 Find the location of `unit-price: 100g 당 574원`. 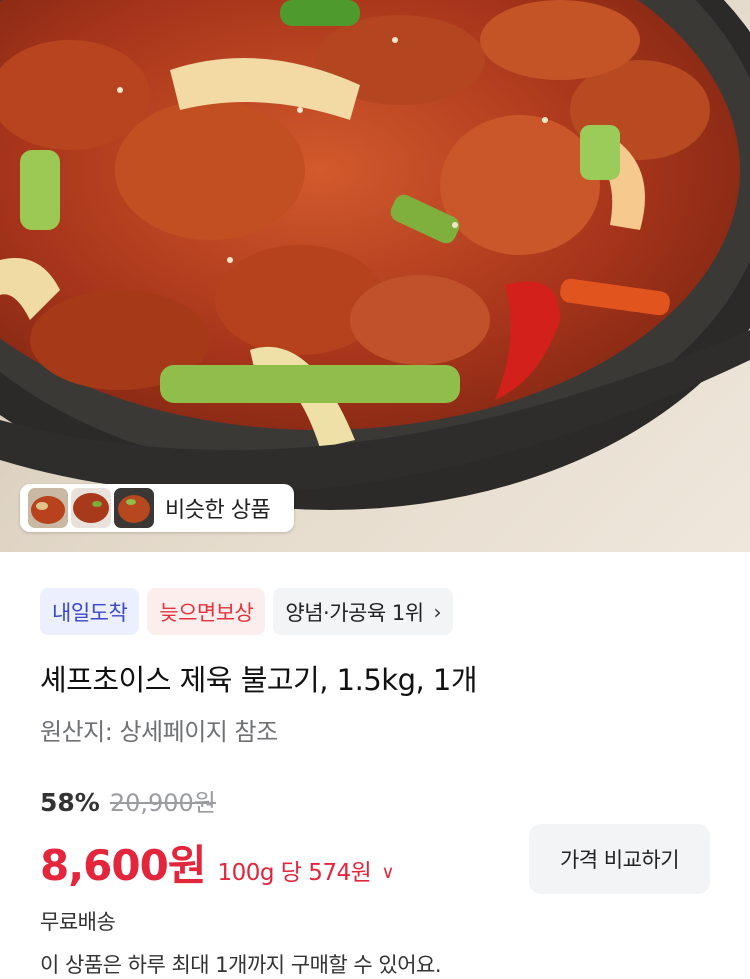

unit-price: 100g 당 574원 is located at coordinates (295, 870).